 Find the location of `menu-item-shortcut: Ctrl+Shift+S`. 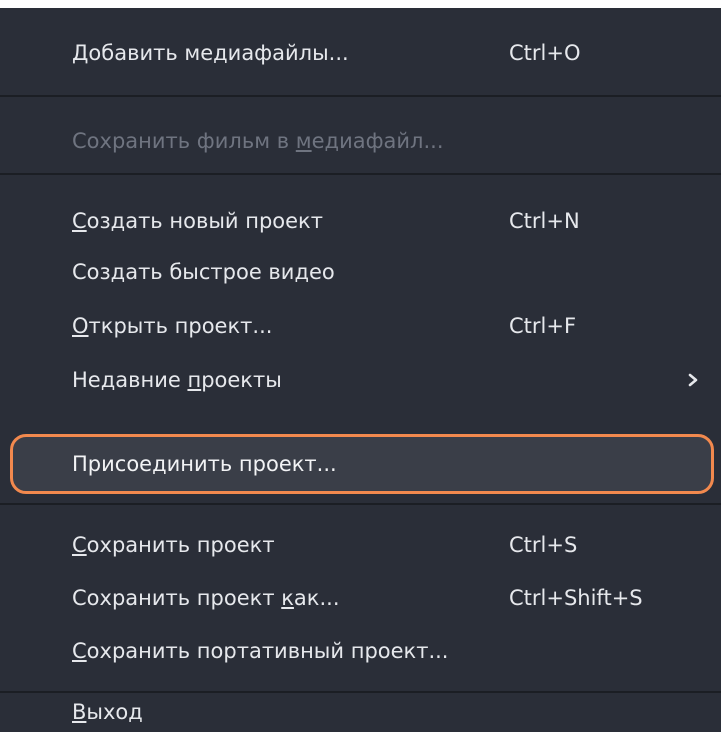

menu-item-shortcut: Ctrl+Shift+S is located at coordinates (576, 598).